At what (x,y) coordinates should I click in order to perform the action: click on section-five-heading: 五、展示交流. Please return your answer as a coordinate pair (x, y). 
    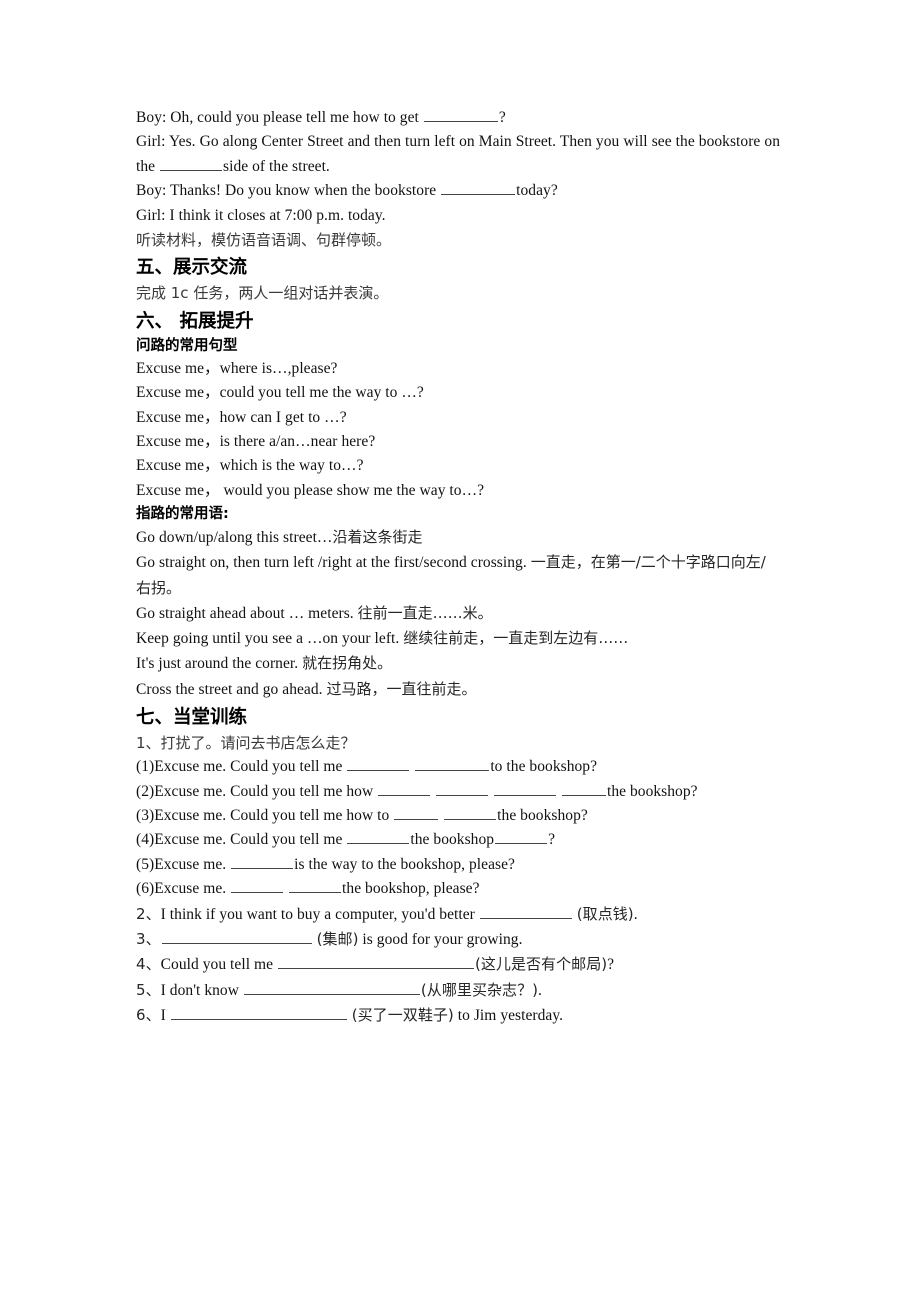
    Looking at the image, I should click on (192, 268).